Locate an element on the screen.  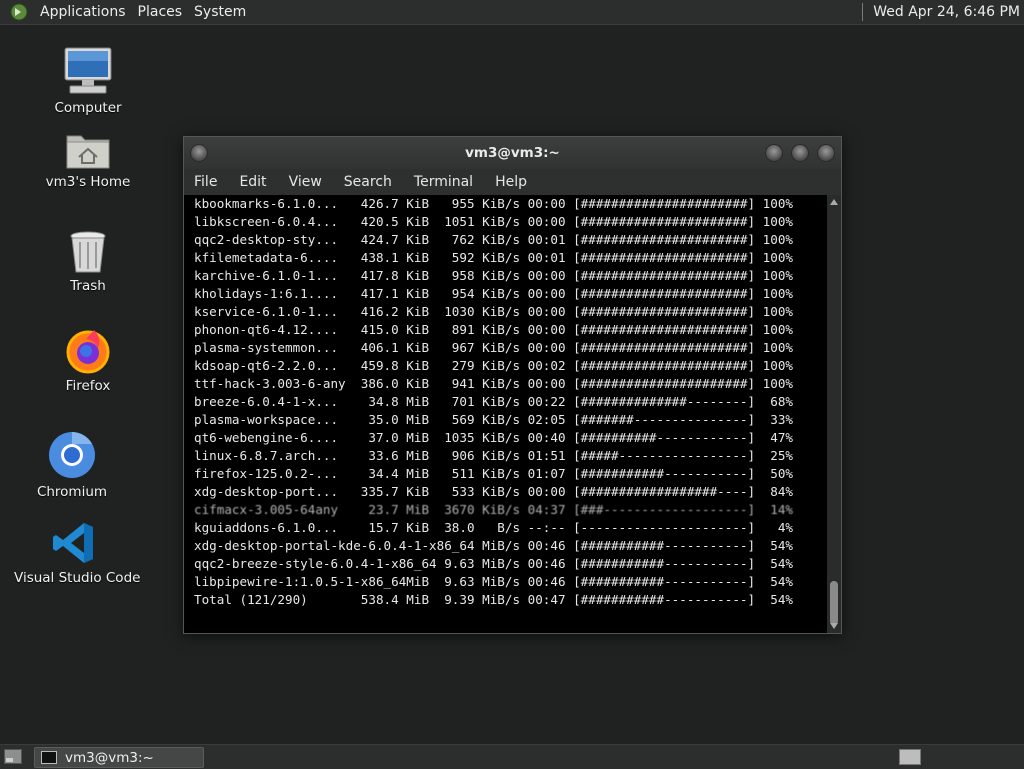
taskbar-window-label: vm3@vm3:~ is located at coordinates (109, 757).